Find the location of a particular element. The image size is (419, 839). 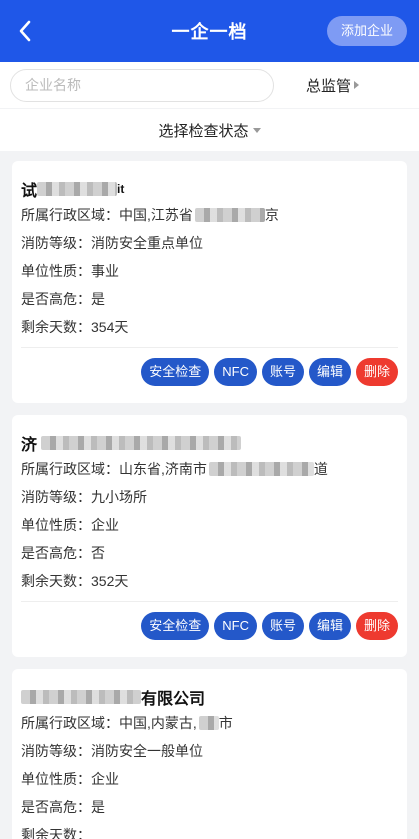

days-left-row: 剩余天数： is located at coordinates (56, 833).